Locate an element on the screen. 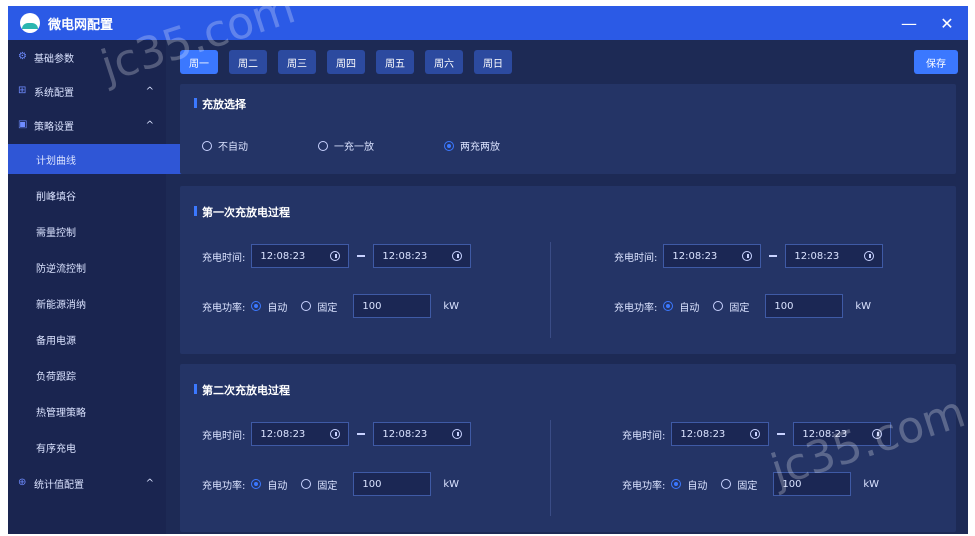 The image size is (975, 536). sidebar-item-load-tracking: 负荷跟踪 is located at coordinates (101, 375).